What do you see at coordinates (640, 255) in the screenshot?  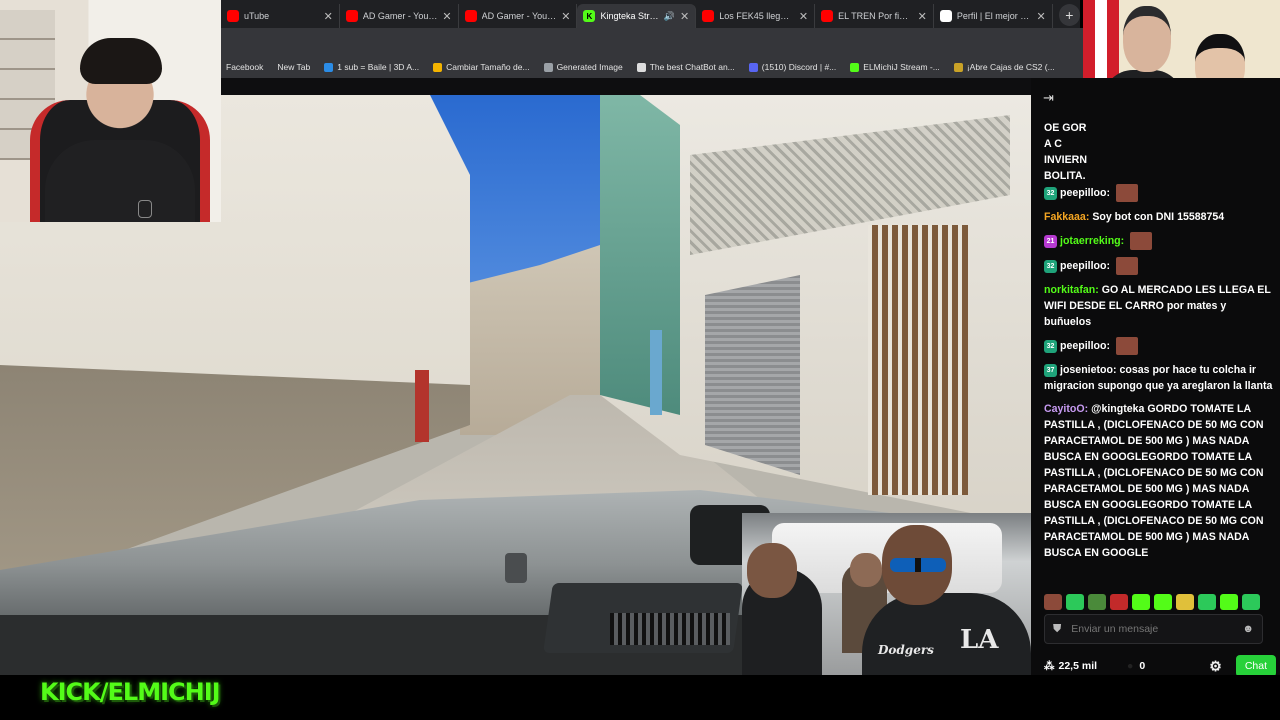 I see `building` at bounding box center [640, 255].